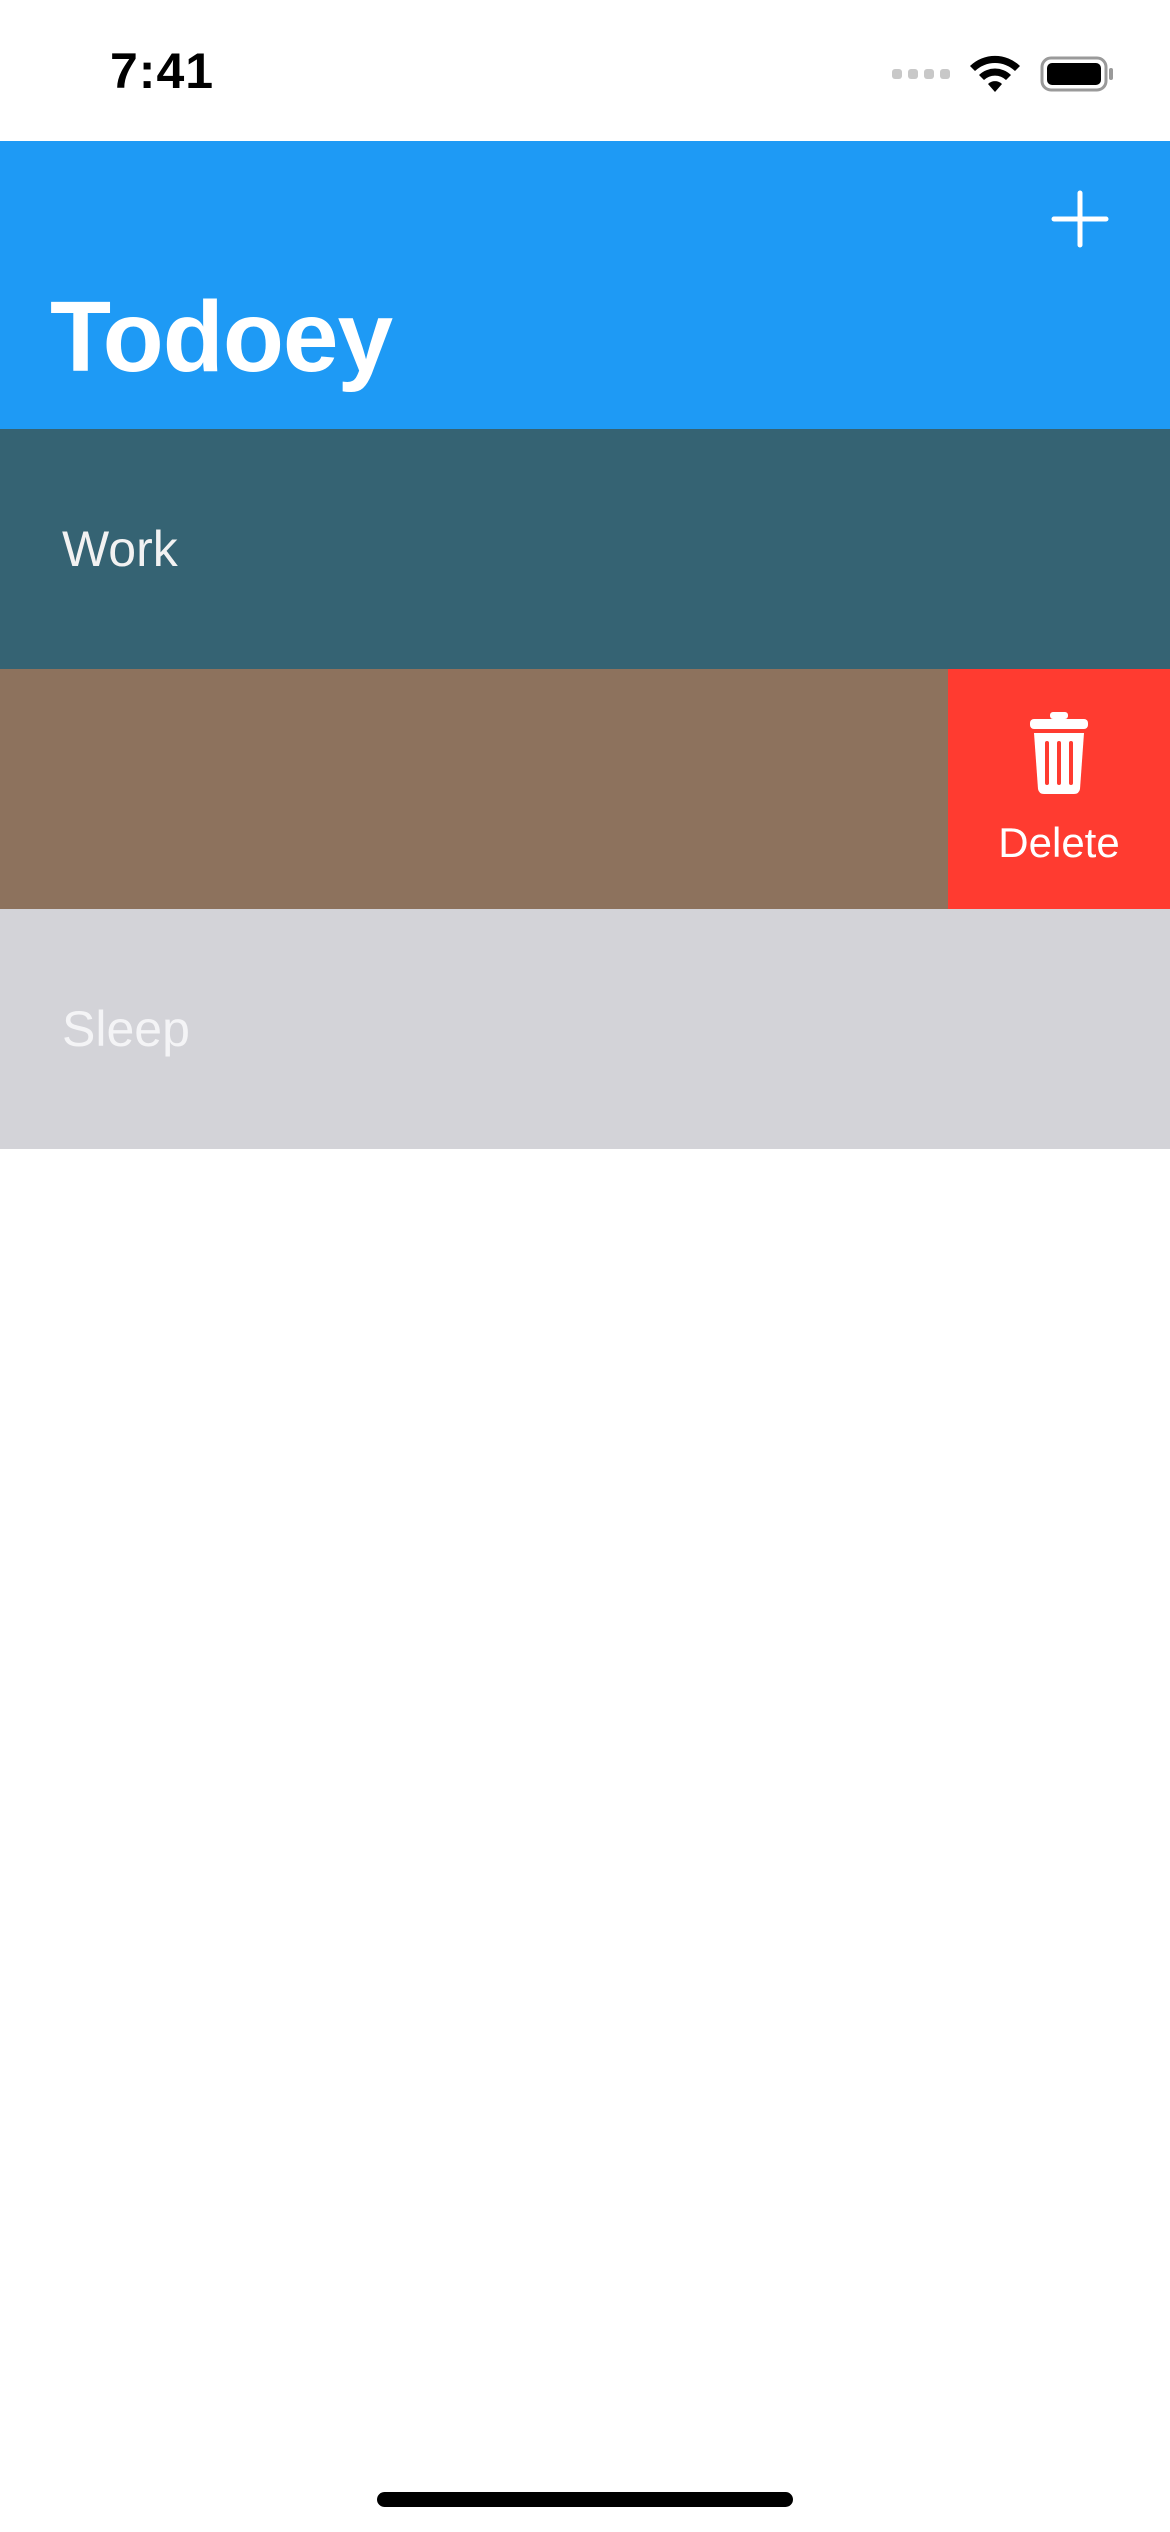 The width and height of the screenshot is (1170, 2532). Describe the element at coordinates (585, 70) in the screenshot. I see `status-bar: 7:41` at that location.